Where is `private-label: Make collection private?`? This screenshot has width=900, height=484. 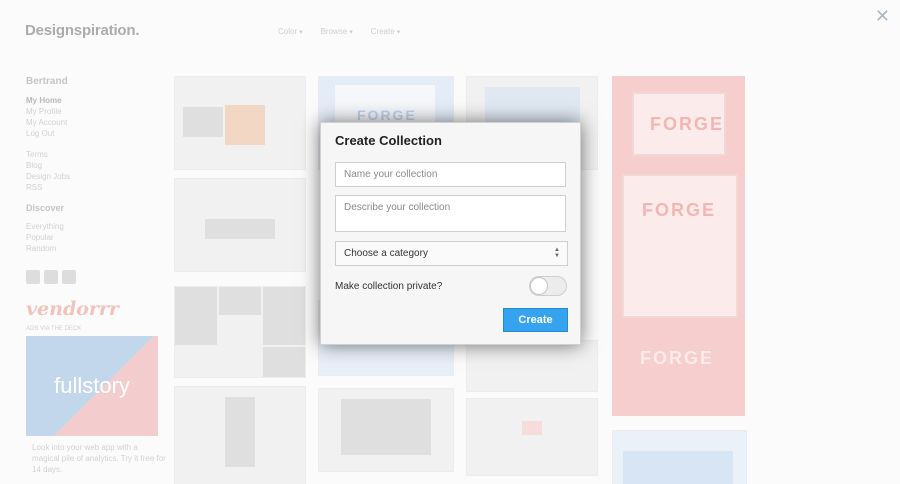
private-label: Make collection private? is located at coordinates (389, 286).